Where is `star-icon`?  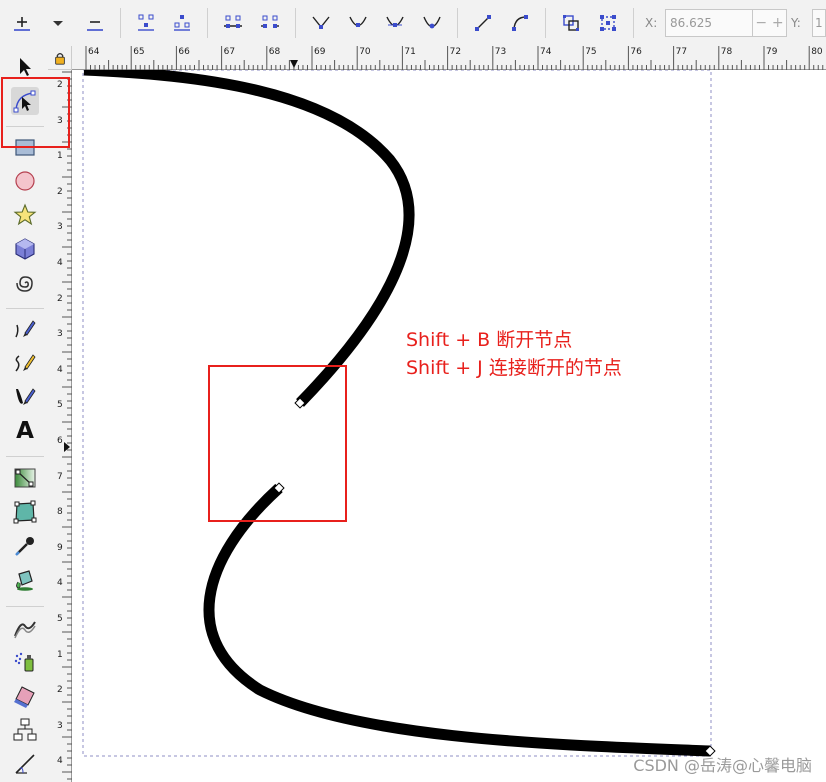
star-icon is located at coordinates (25, 214).